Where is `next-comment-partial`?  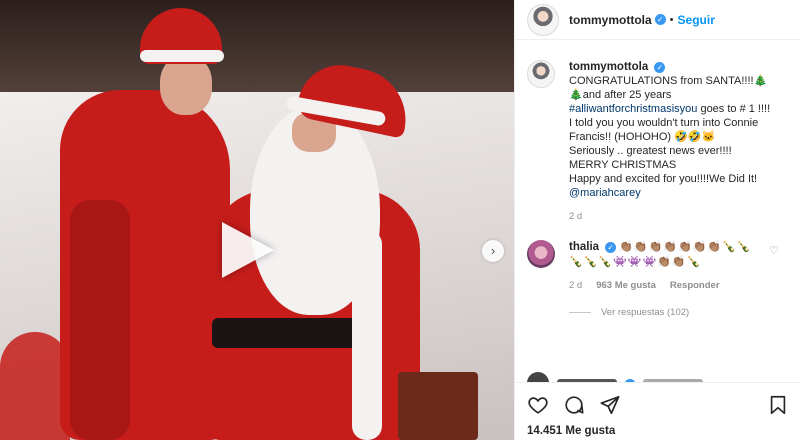
next-comment-partial is located at coordinates (658, 377).